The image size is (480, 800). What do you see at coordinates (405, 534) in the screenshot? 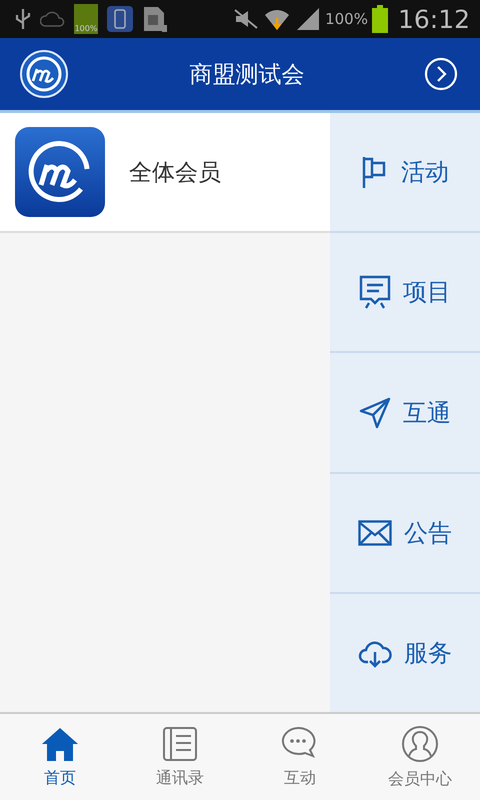
I see `side-menu-item: 公告` at bounding box center [405, 534].